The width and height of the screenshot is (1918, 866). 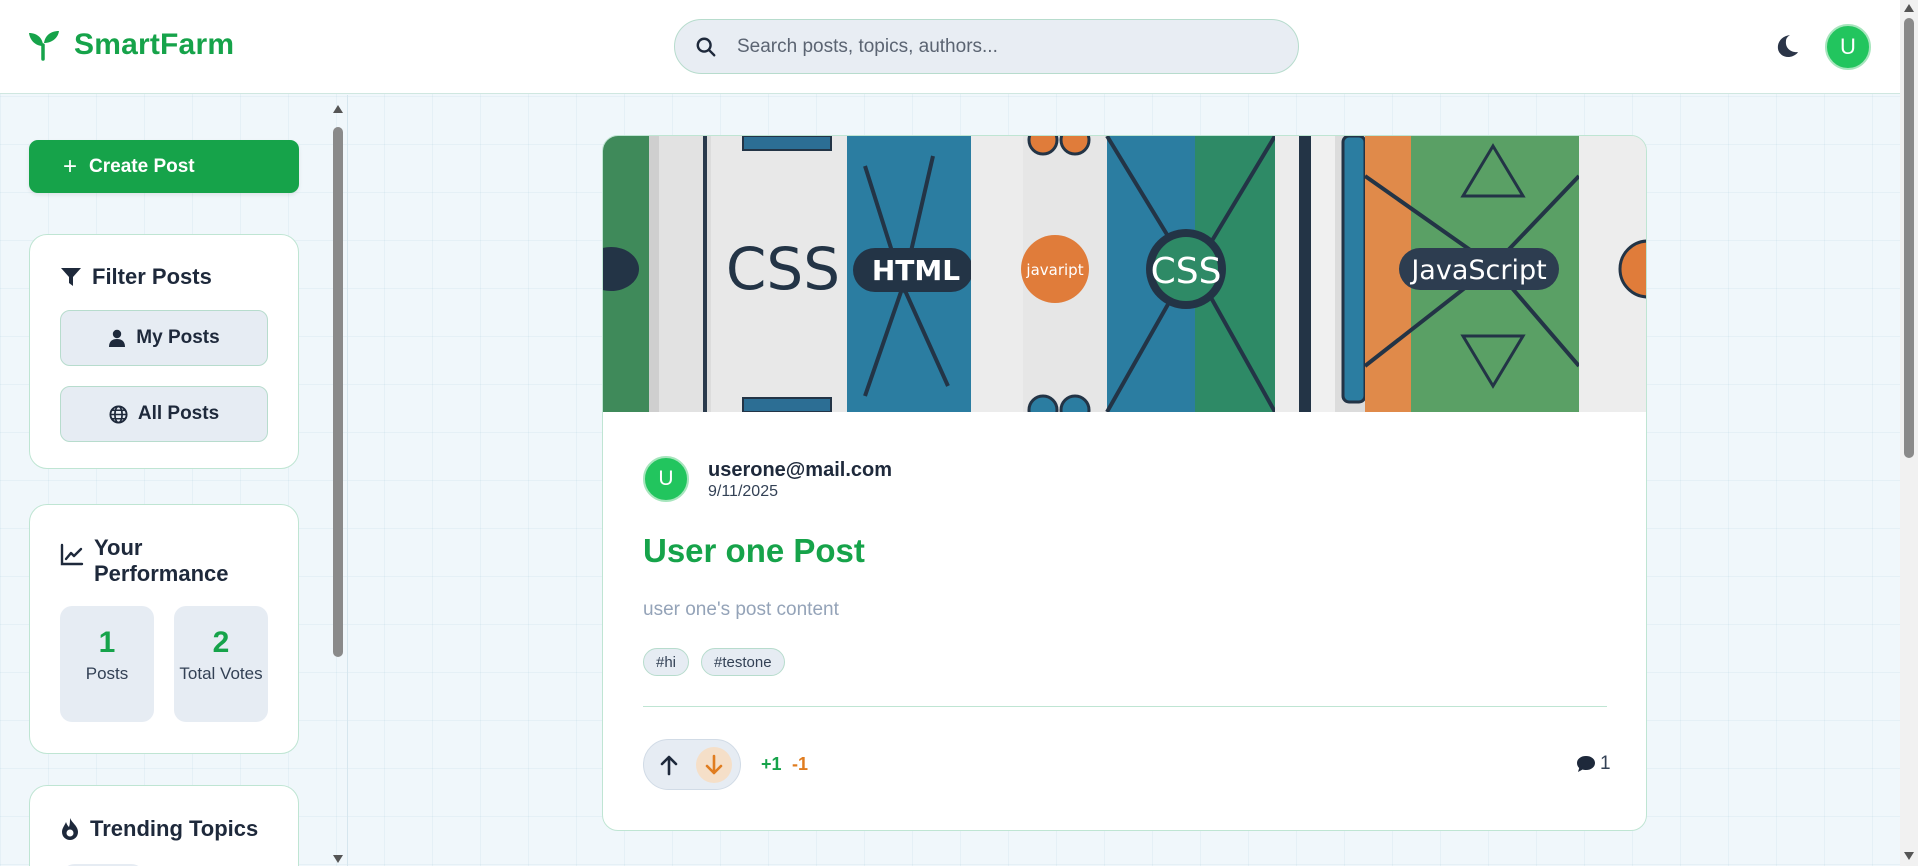 What do you see at coordinates (118, 414) in the screenshot?
I see `globe-icon` at bounding box center [118, 414].